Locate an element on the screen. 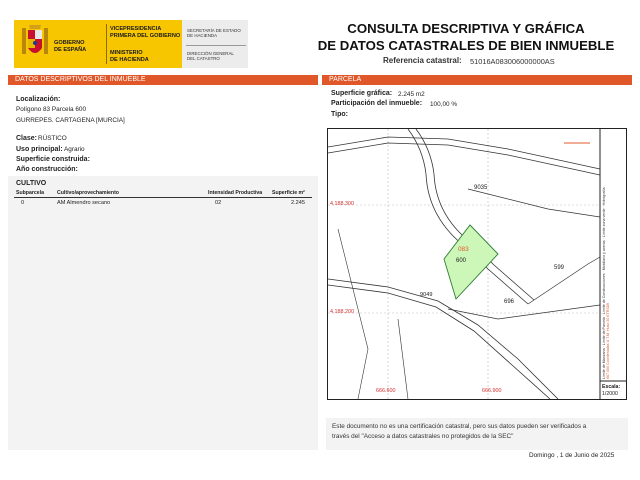 Image resolution: width=640 pixels, height=480 pixels. participacion-value: 100,00 % is located at coordinates (444, 104).